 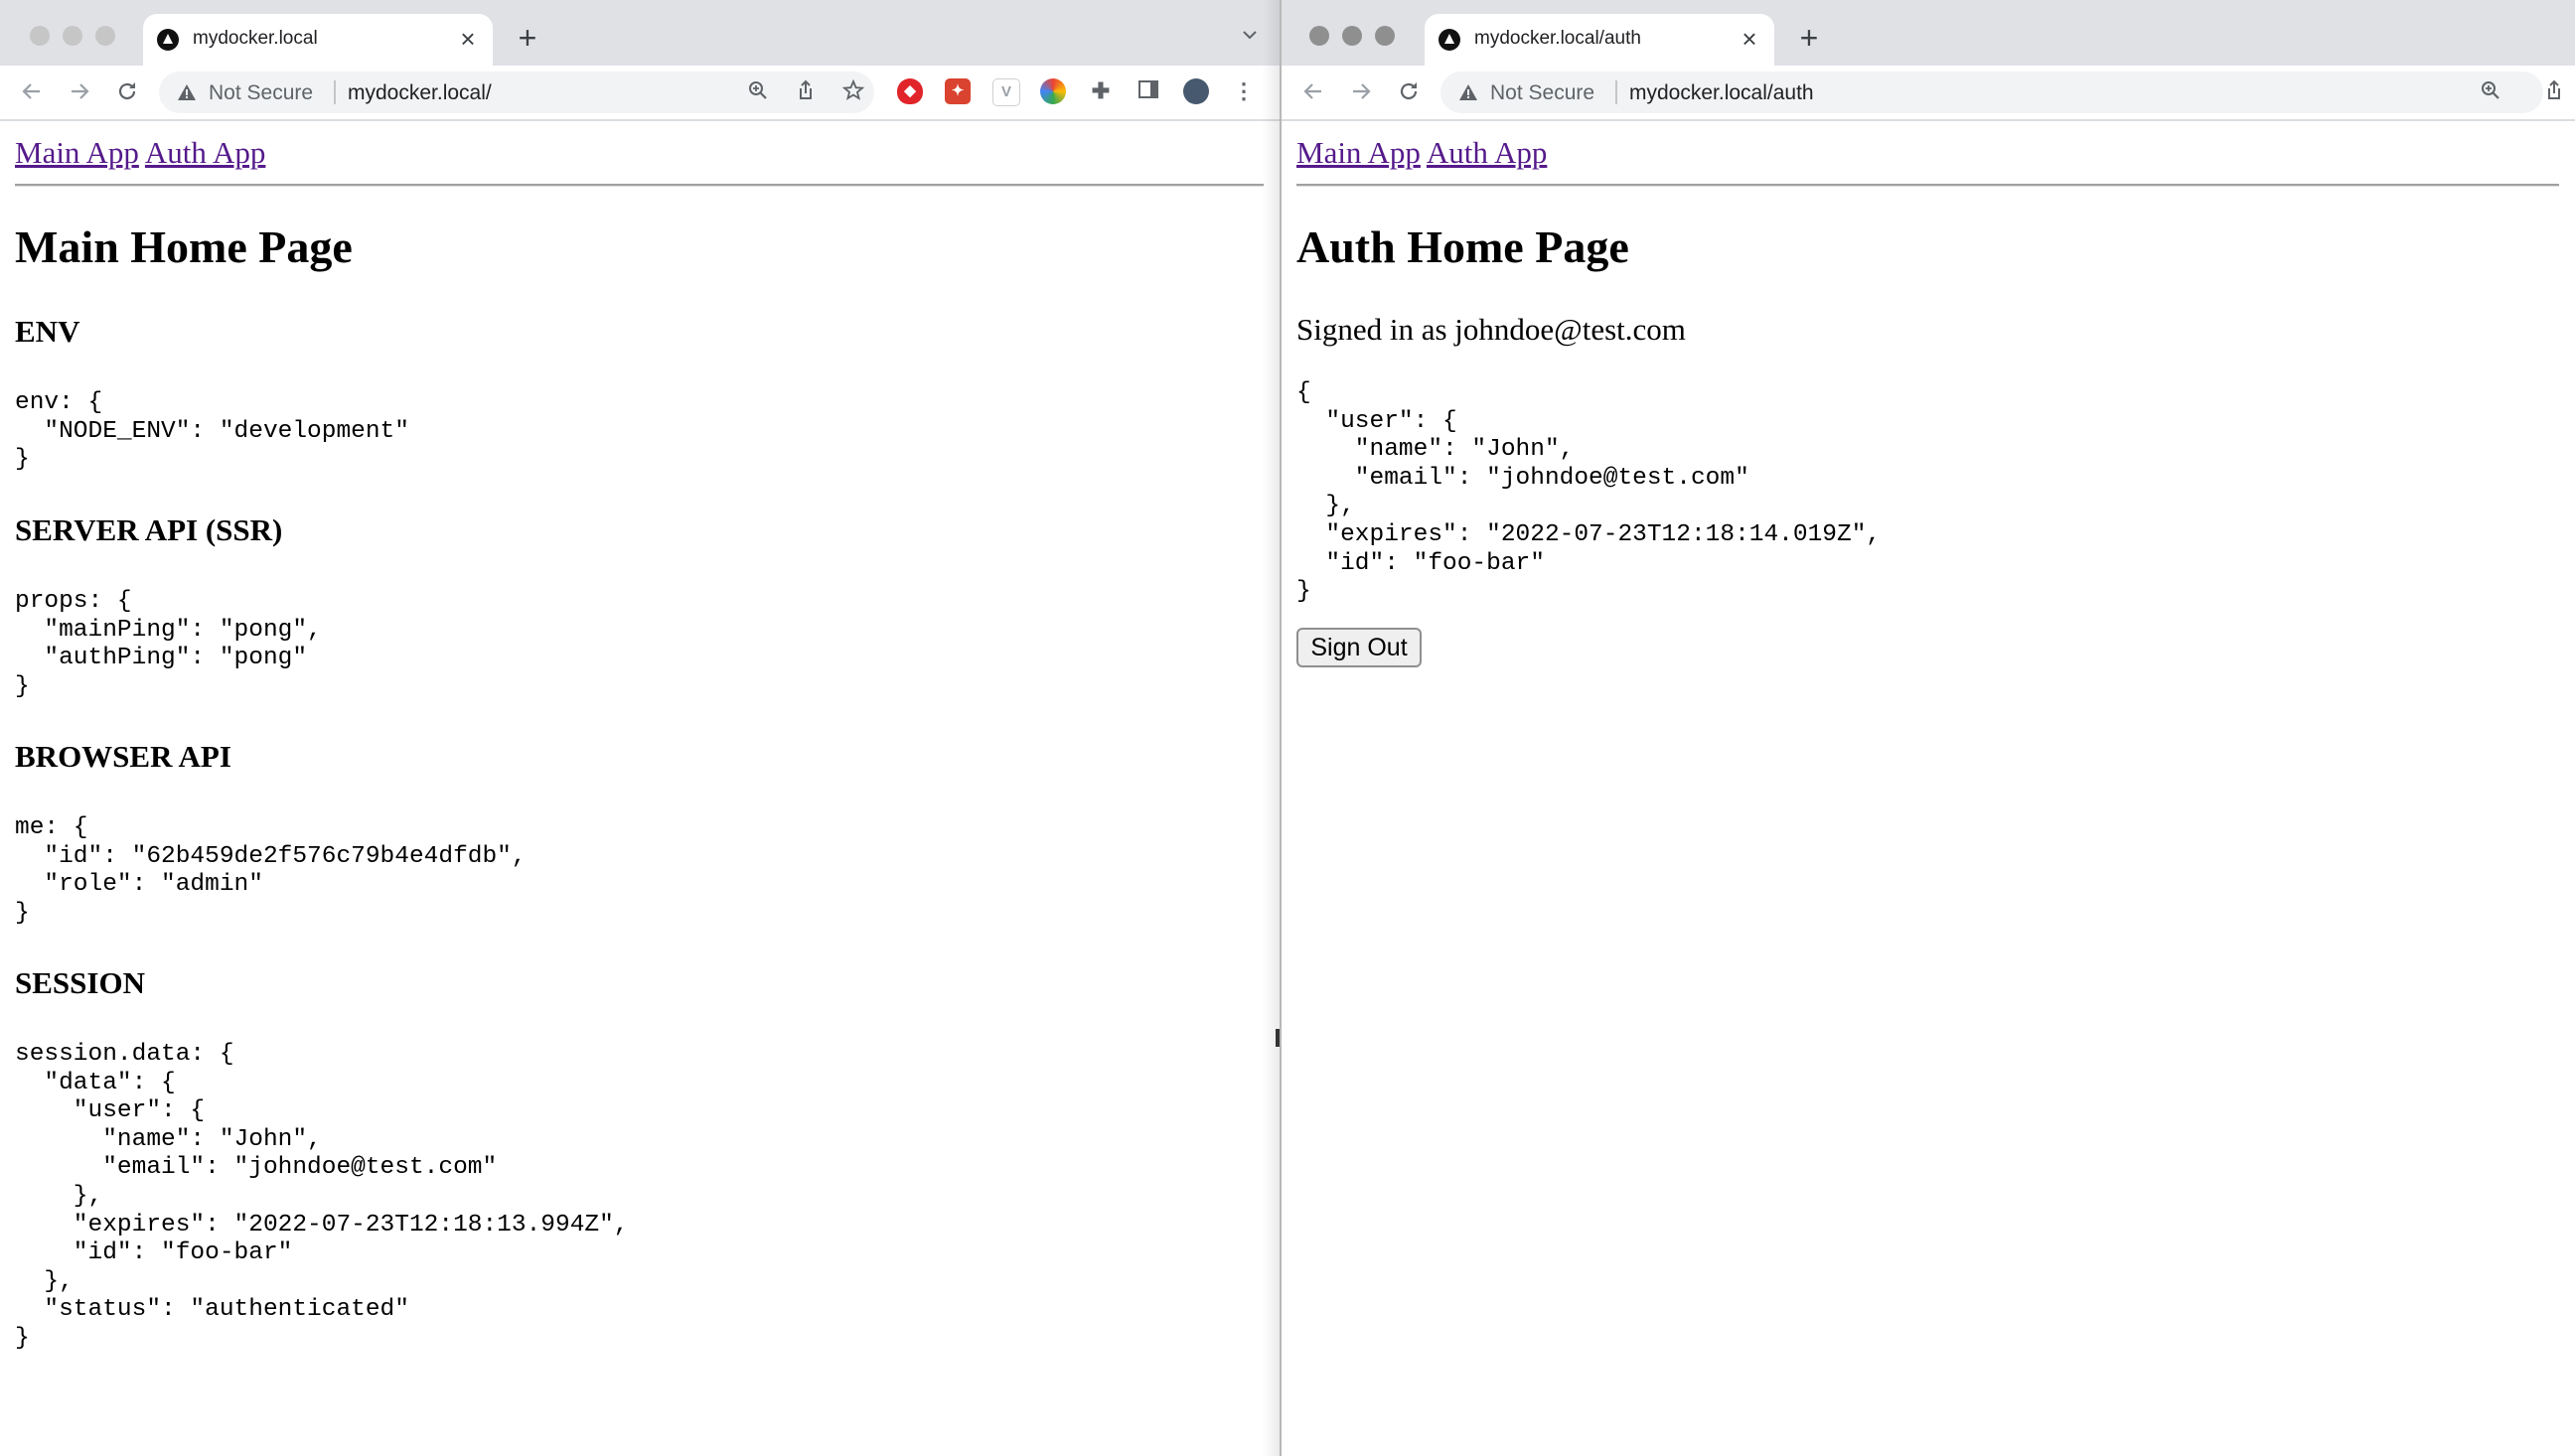 I want to click on tab-strip: mydocker.local × +, so click(x=640, y=33).